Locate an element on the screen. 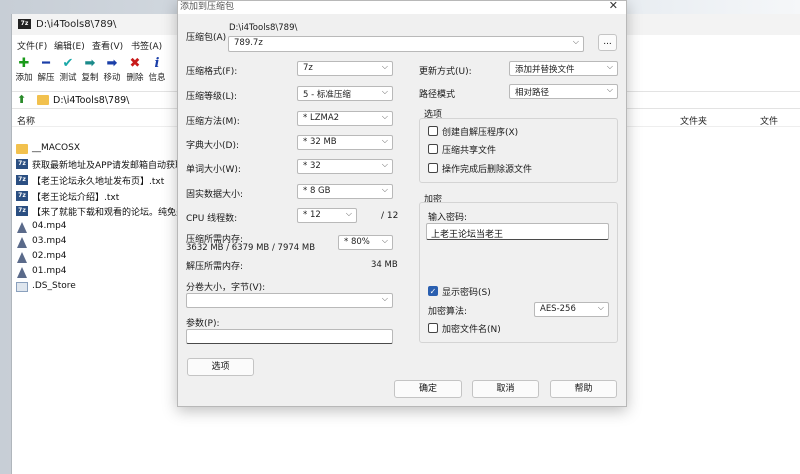 Image resolution: width=800 pixels, height=474 pixels. shared-files-checkbox is located at coordinates (433, 149).